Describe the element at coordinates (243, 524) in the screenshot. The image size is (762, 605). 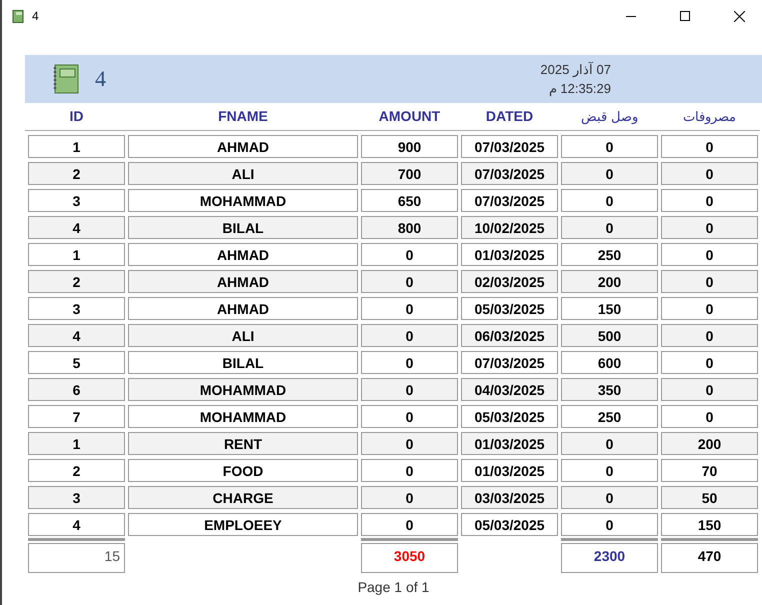
I see `table-cell: EMPLOEEY` at that location.